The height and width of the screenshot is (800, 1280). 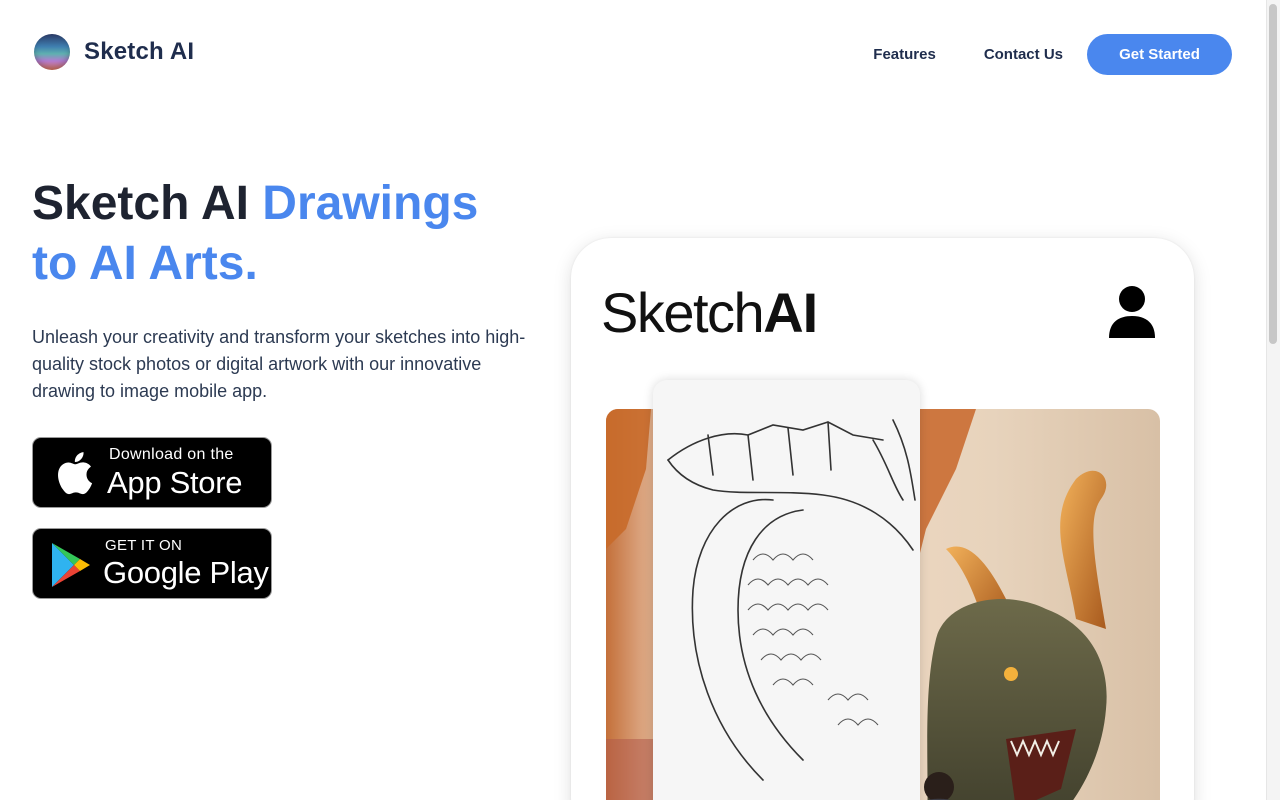 I want to click on app-logo-light: Sketch, so click(x=683, y=312).